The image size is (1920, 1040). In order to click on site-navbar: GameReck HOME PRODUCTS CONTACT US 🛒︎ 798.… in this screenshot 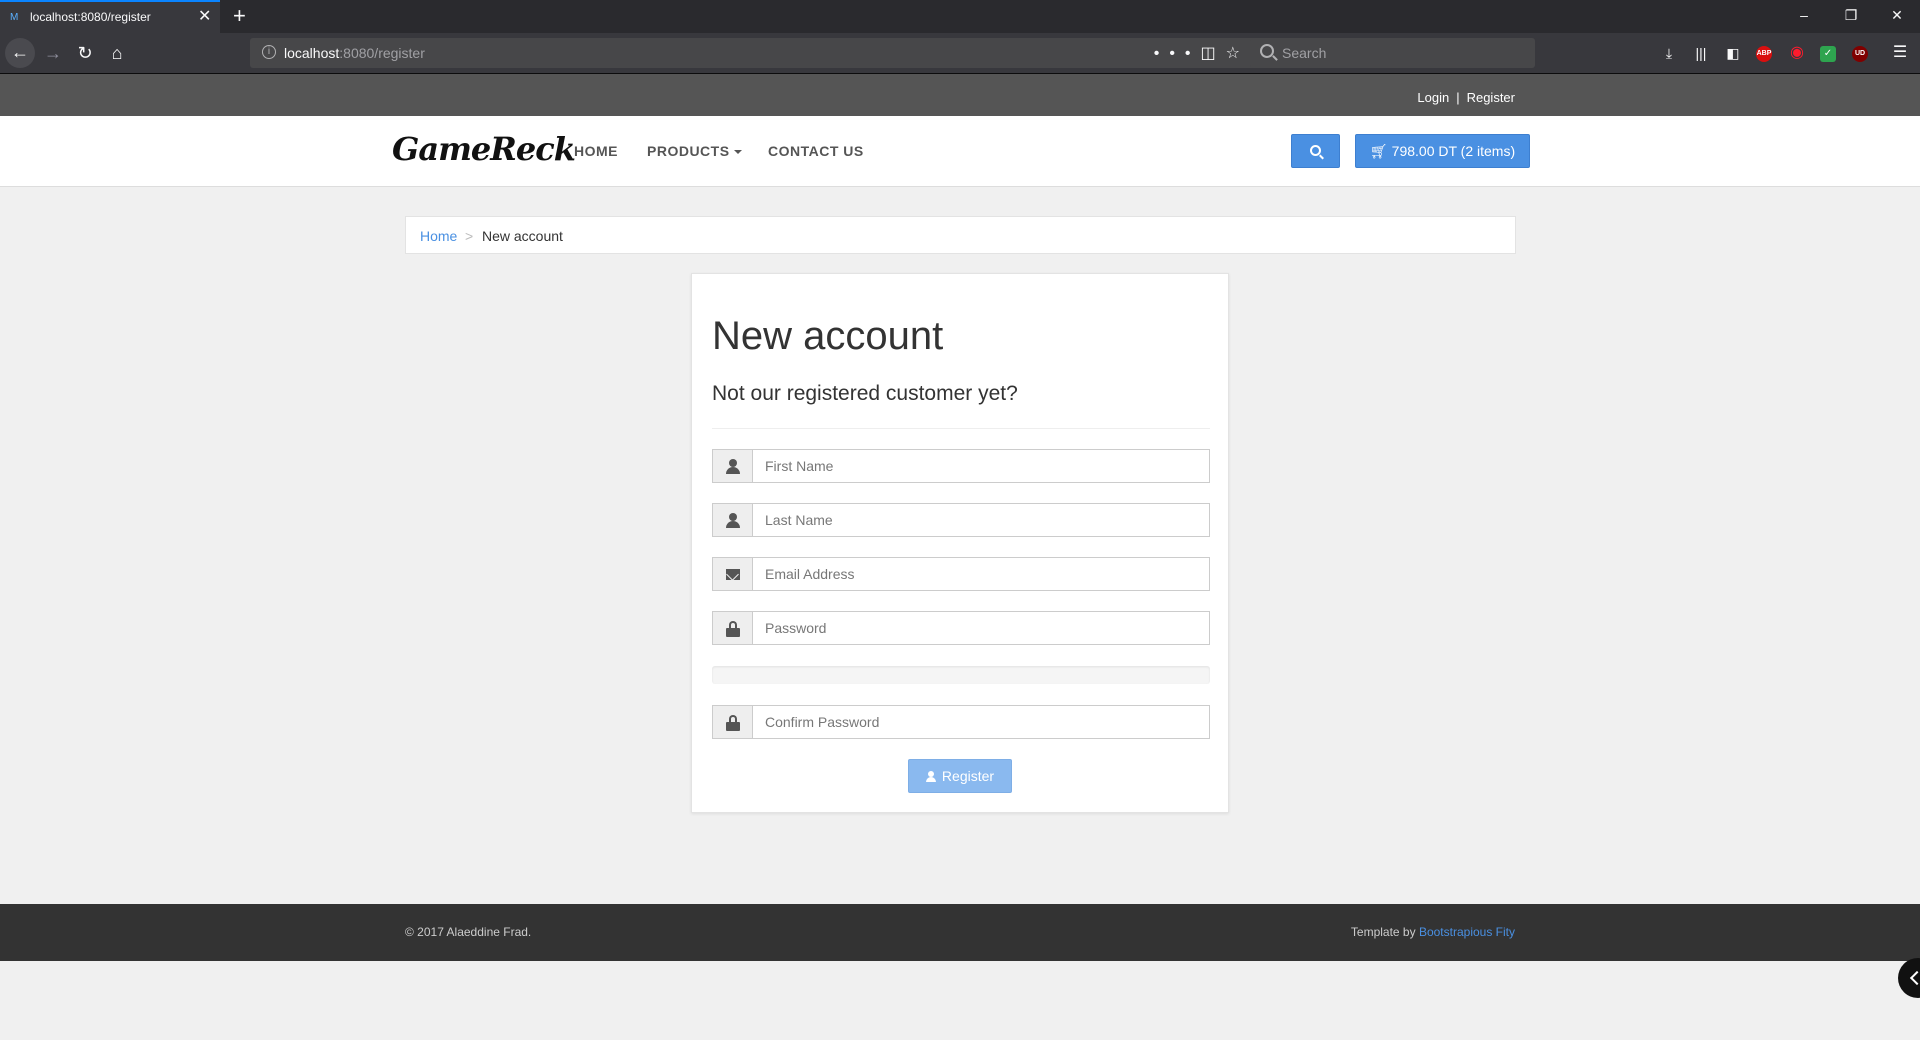, I will do `click(960, 151)`.